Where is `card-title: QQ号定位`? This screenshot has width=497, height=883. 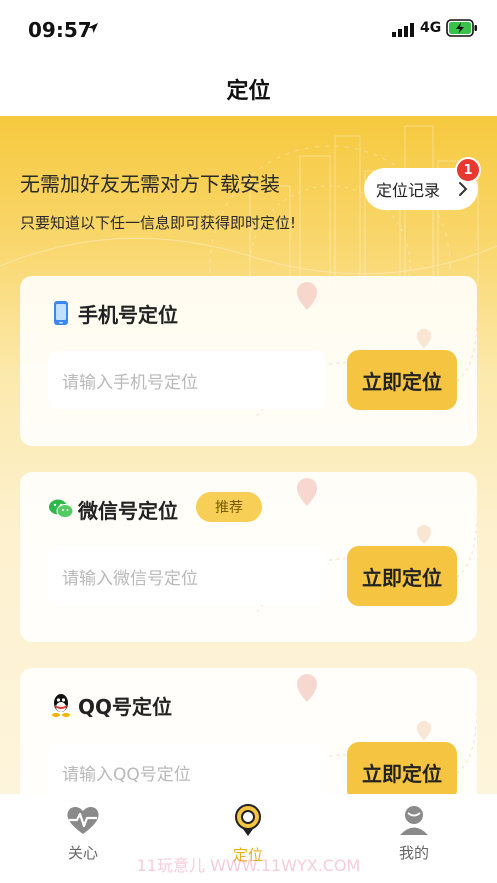
card-title: QQ号定位 is located at coordinates (125, 707).